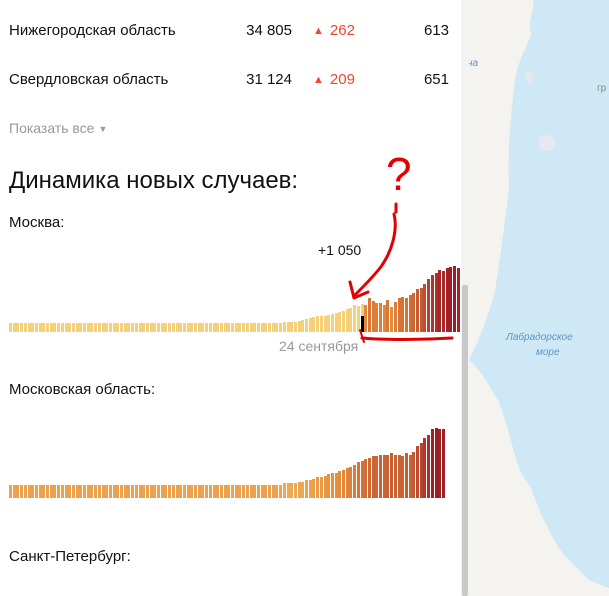  What do you see at coordinates (539, 337) in the screenshot?
I see `map-label-sea: Лабрадорское` at bounding box center [539, 337].